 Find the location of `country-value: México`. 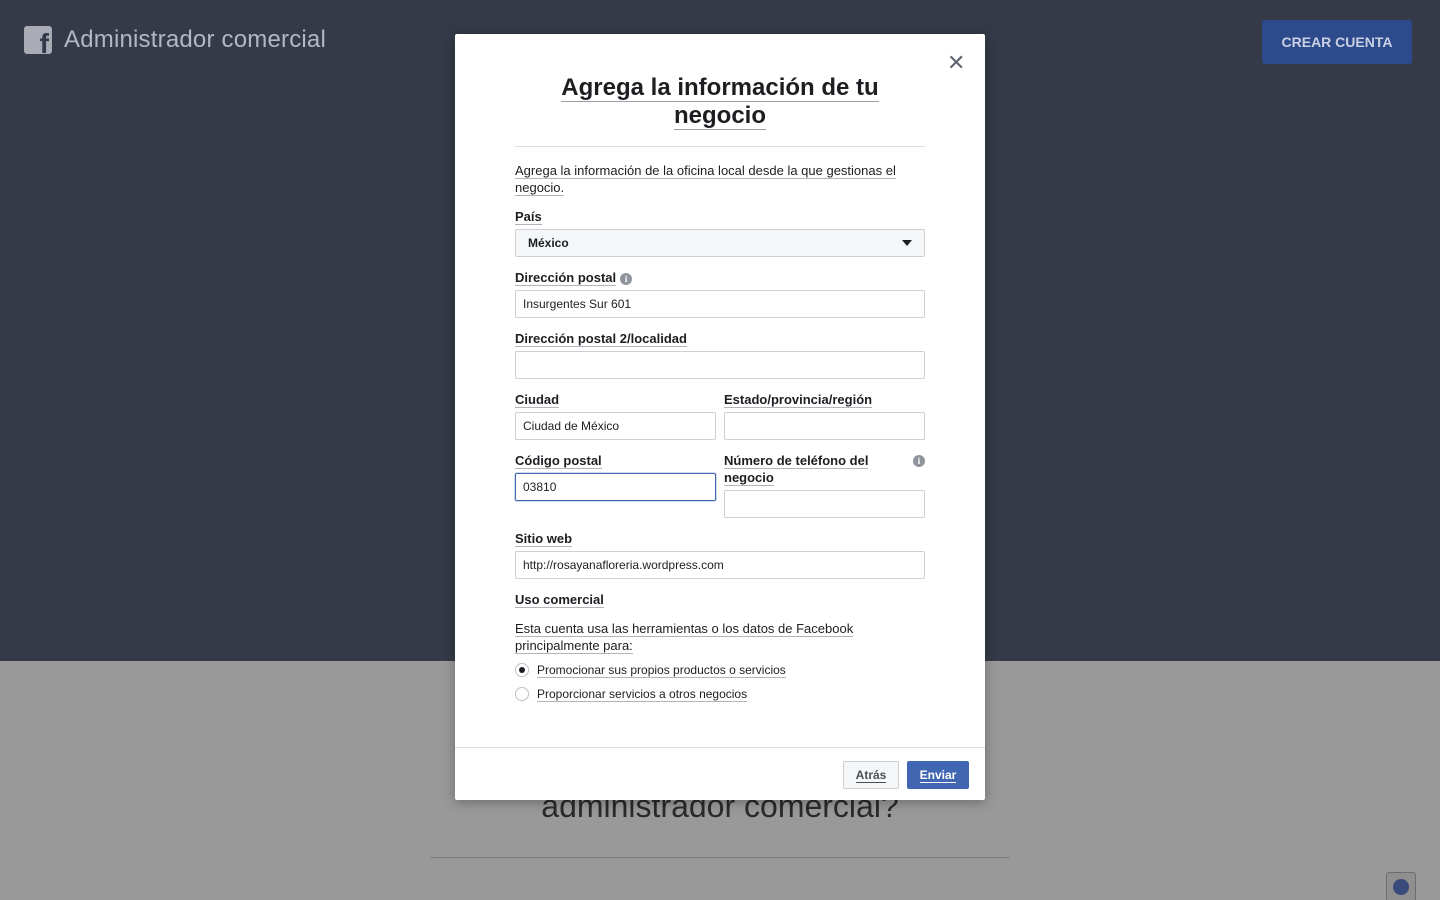

country-value: México is located at coordinates (548, 243).